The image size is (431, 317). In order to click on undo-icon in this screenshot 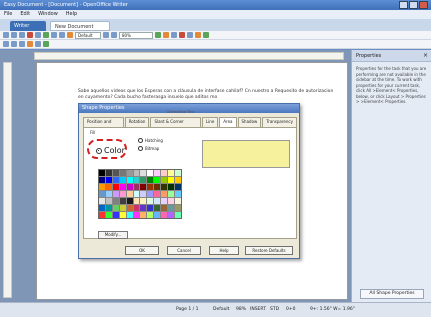, I will do `click(106, 35)`.